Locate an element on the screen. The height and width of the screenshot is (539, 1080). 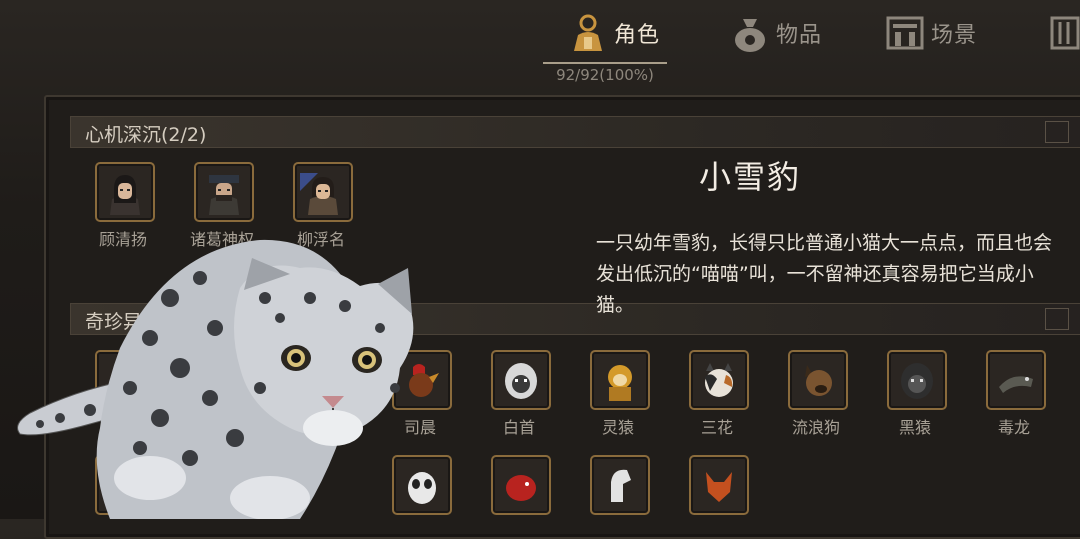
item-bag-icon is located at coordinates (750, 33).